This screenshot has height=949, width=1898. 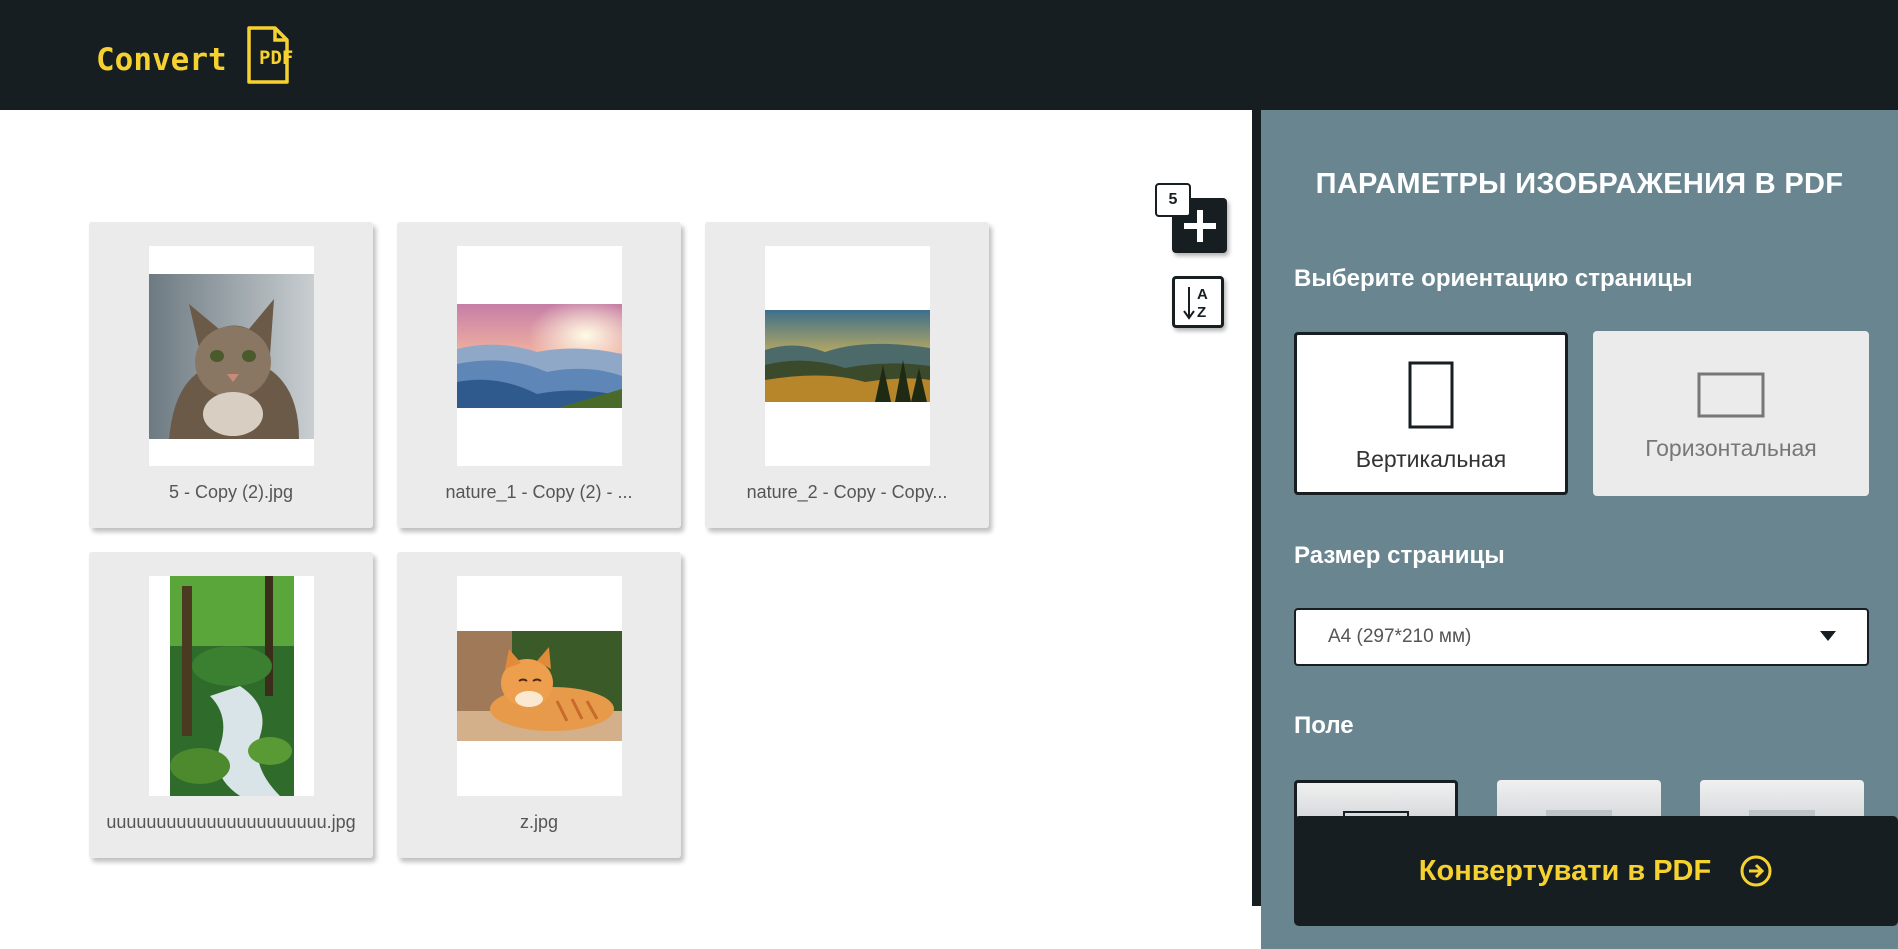 I want to click on svg-text: A, so click(x=1202, y=294).